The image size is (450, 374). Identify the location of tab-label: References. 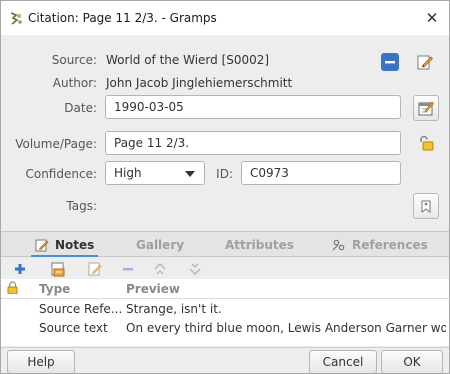
(390, 244).